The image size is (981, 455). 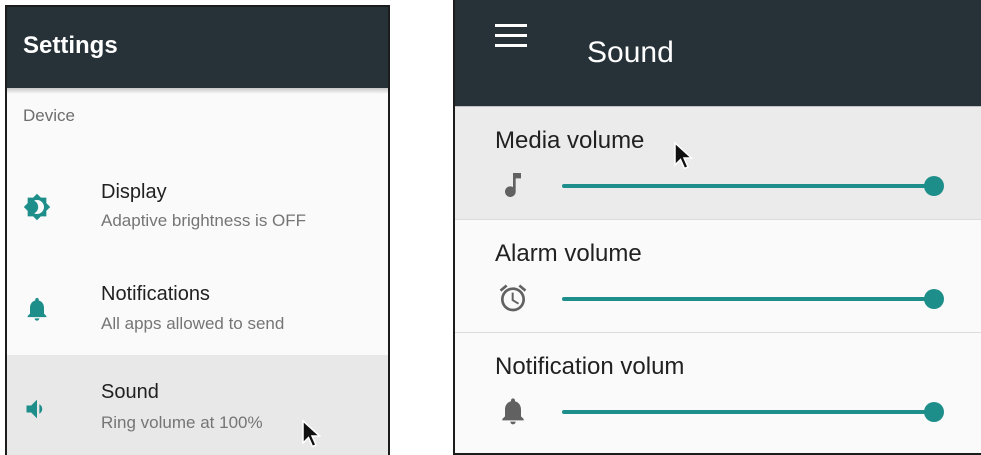 What do you see at coordinates (630, 52) in the screenshot?
I see `page-title: Sound` at bounding box center [630, 52].